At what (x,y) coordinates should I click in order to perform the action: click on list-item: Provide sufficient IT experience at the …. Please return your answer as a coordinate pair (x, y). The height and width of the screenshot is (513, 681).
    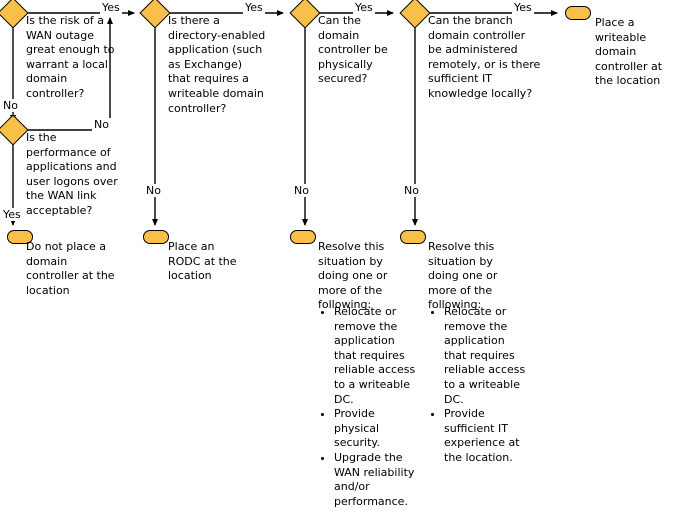
    Looking at the image, I should click on (486, 436).